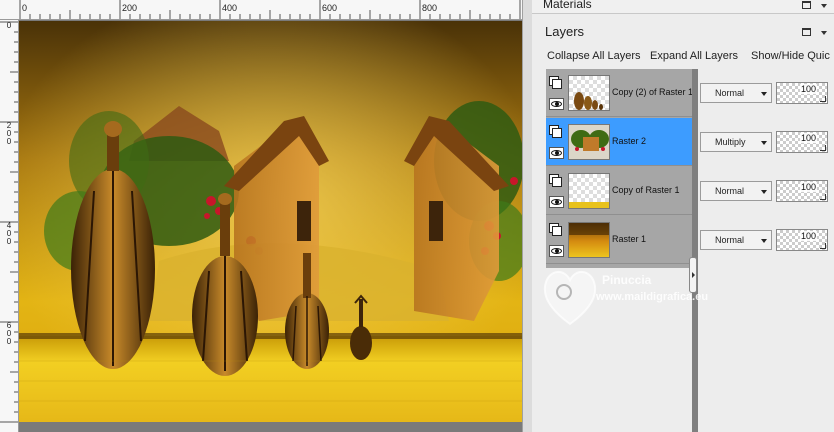  I want to click on ruler-ticks, so click(270, 9).